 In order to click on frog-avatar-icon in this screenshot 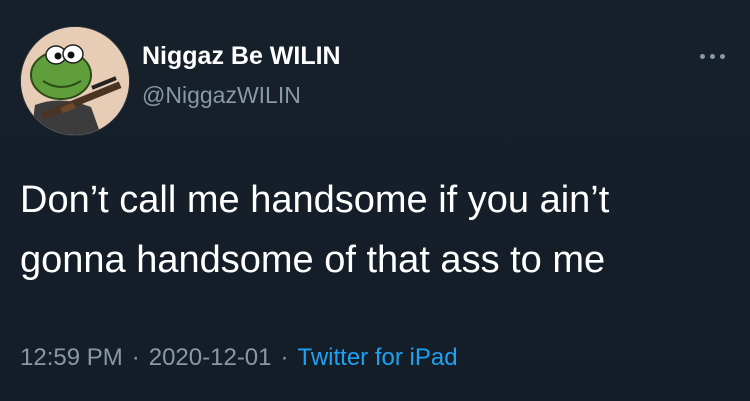, I will do `click(75, 81)`.